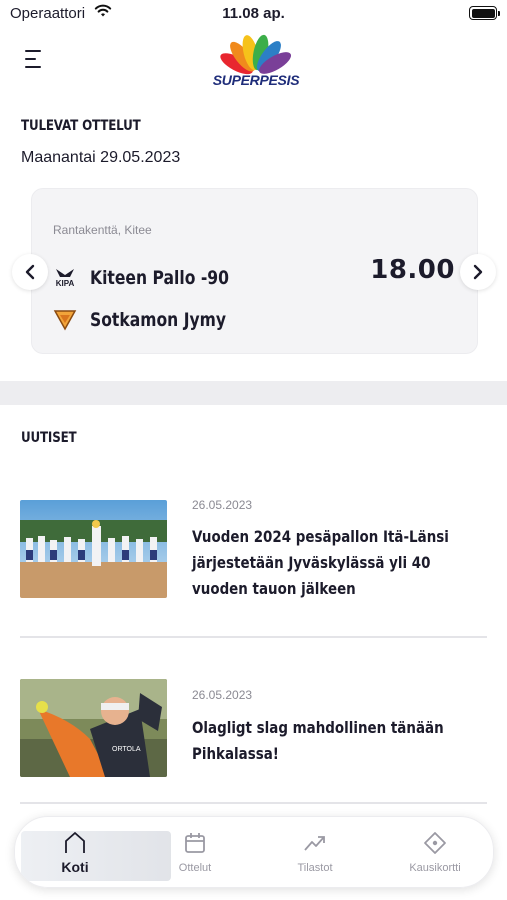  What do you see at coordinates (65, 278) in the screenshot?
I see `home-team-logo: KIPA` at bounding box center [65, 278].